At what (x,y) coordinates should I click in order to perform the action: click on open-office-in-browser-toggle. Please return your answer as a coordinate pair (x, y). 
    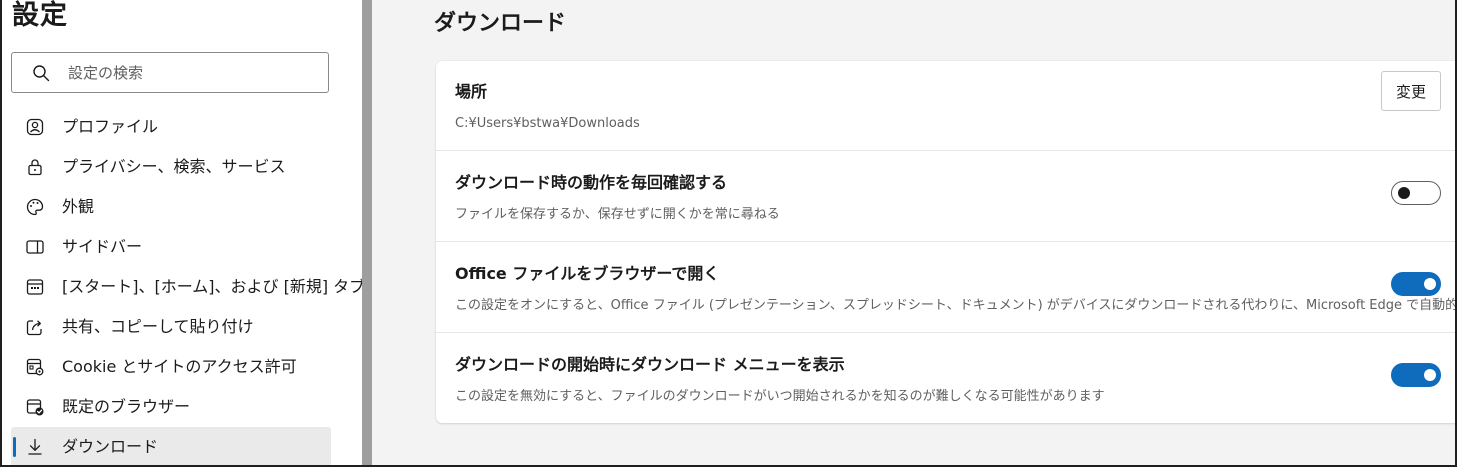
    Looking at the image, I should click on (1416, 284).